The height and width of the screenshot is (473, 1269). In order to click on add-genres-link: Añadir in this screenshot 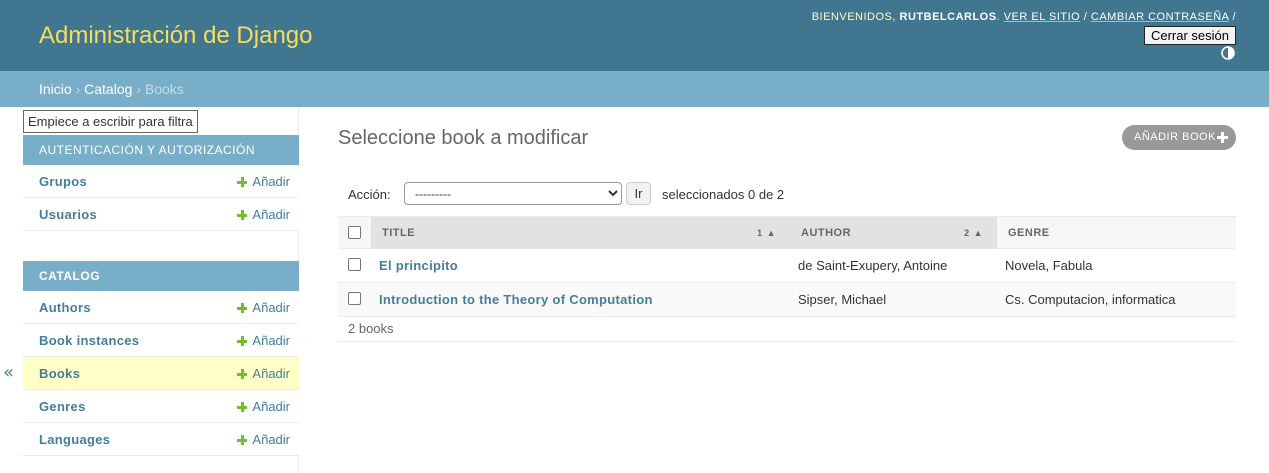, I will do `click(263, 406)`.